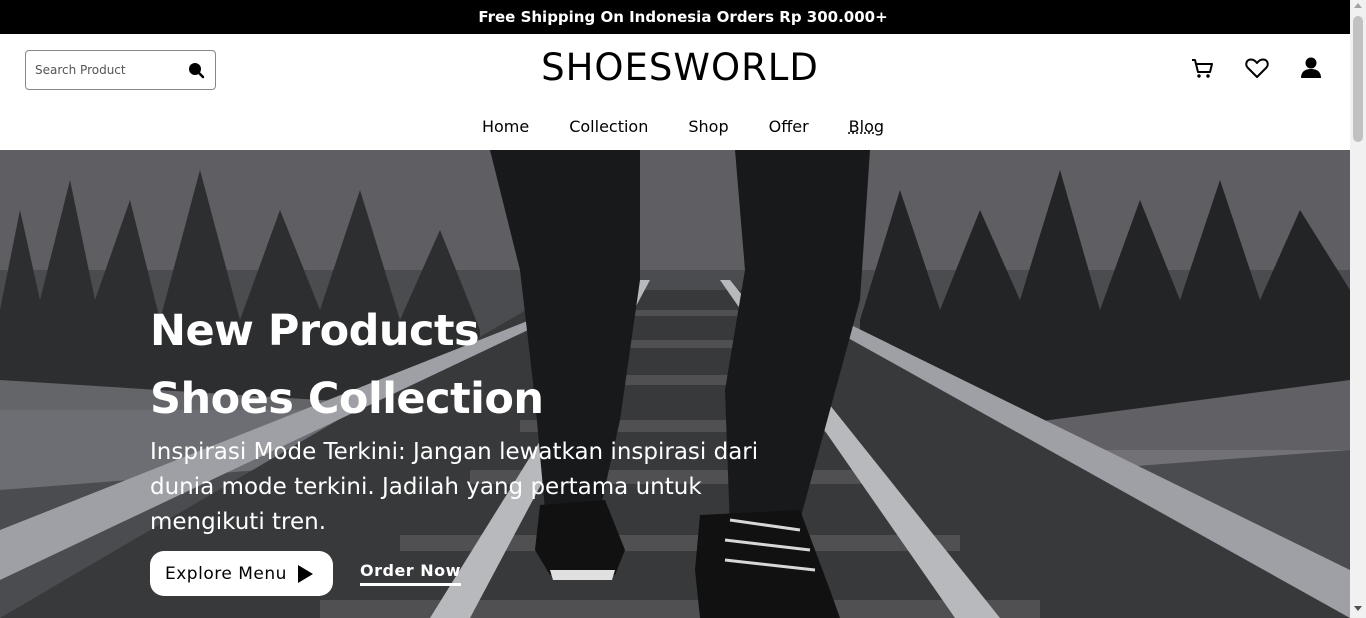  Describe the element at coordinates (1358, 79) in the screenshot. I see `scroll-thumb` at that location.